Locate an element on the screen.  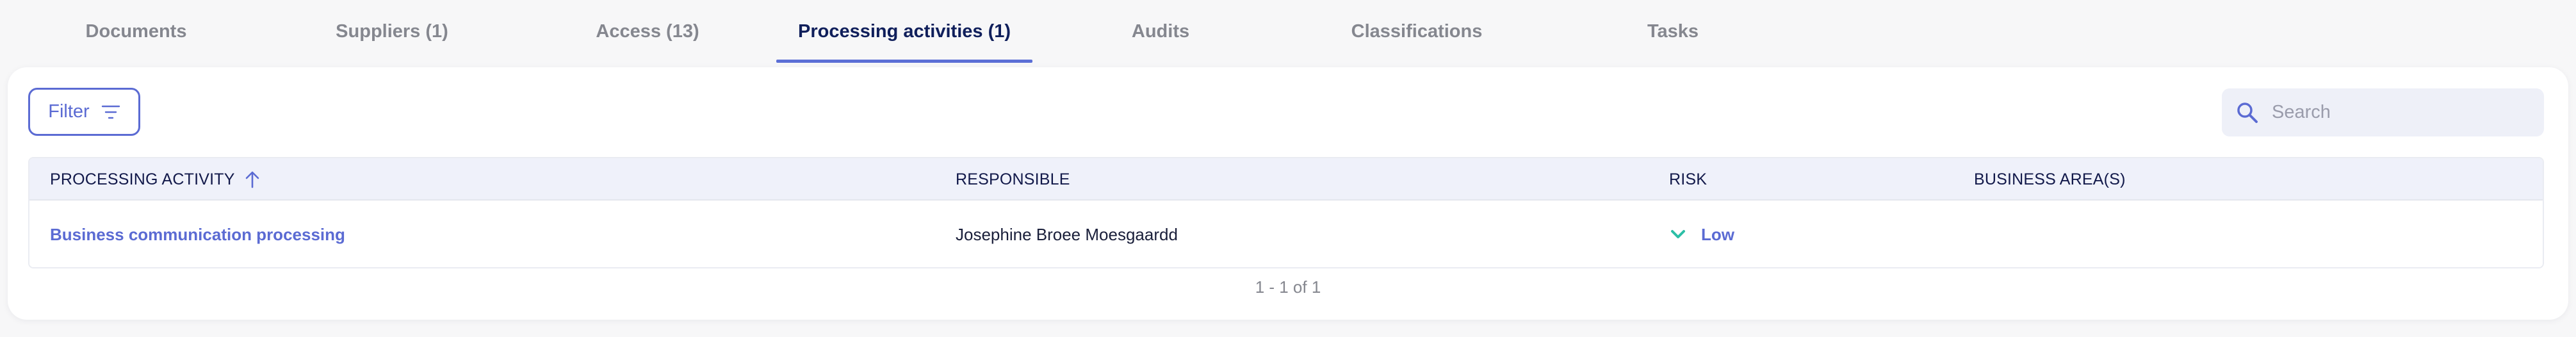
tab-processing-activities: Processing activities (1) is located at coordinates (904, 31).